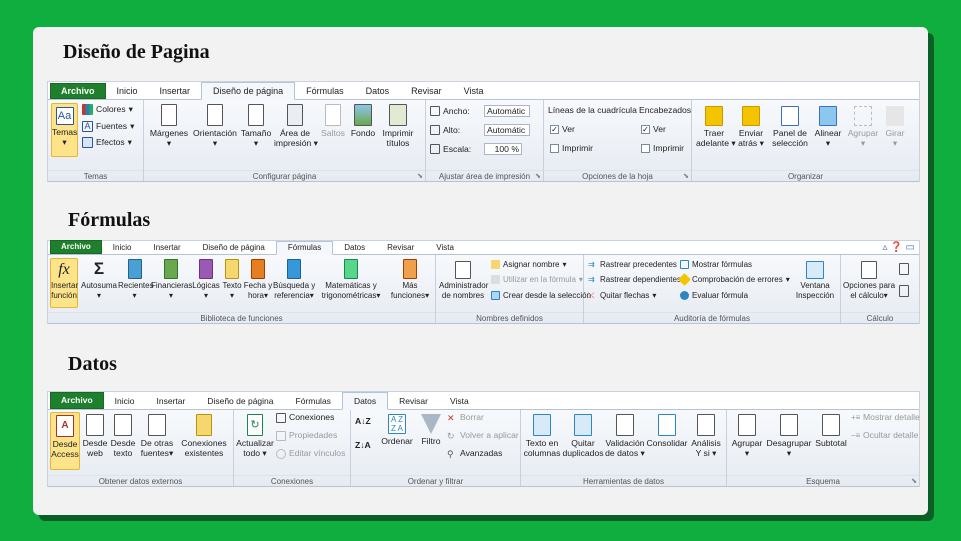 The width and height of the screenshot is (961, 541). Describe the element at coordinates (634, 279) in the screenshot. I see `rastrear-dependientes-button: ⇉ Rastrear dependientes` at that location.